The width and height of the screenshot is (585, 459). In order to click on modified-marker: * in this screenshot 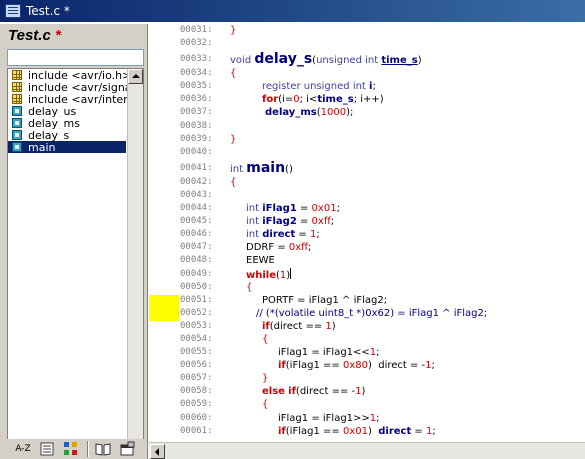, I will do `click(57, 35)`.